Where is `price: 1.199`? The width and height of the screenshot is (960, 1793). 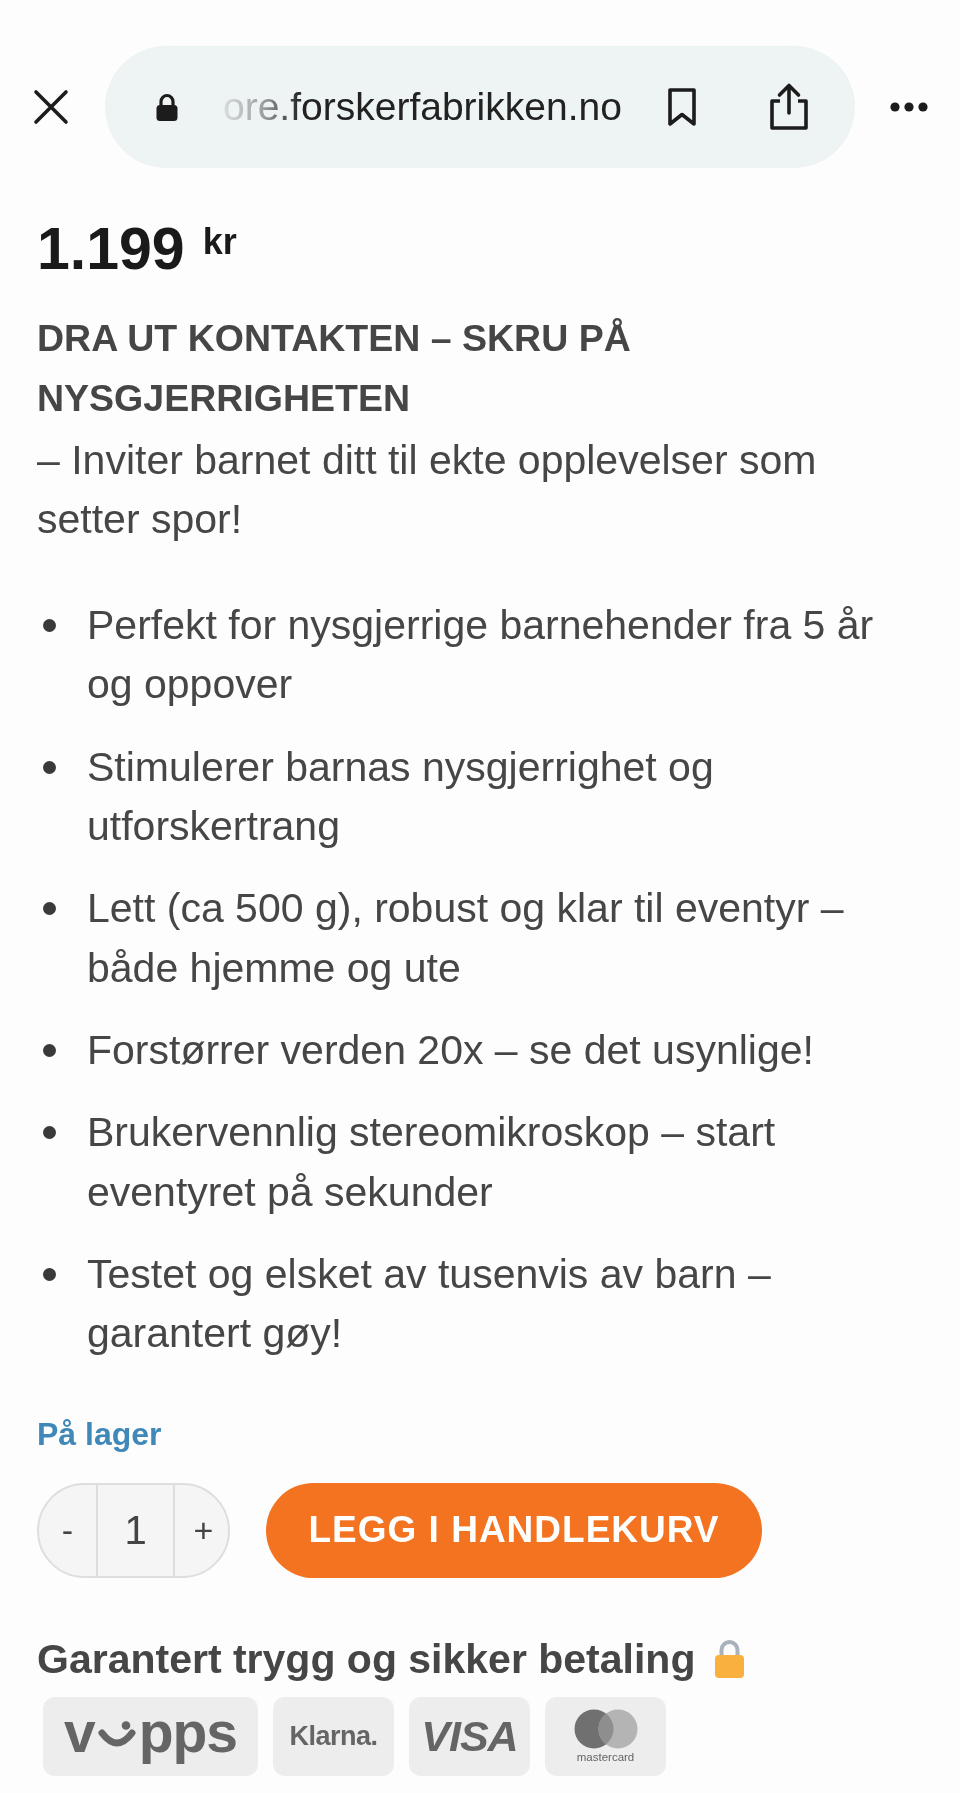
price: 1.199 is located at coordinates (111, 249).